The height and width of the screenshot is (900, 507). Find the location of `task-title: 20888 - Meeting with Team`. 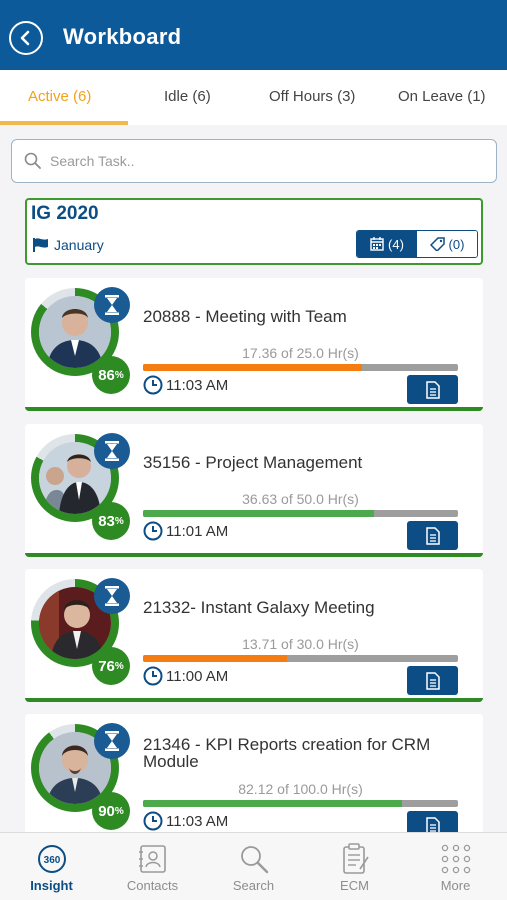

task-title: 20888 - Meeting with Team is located at coordinates (245, 316).